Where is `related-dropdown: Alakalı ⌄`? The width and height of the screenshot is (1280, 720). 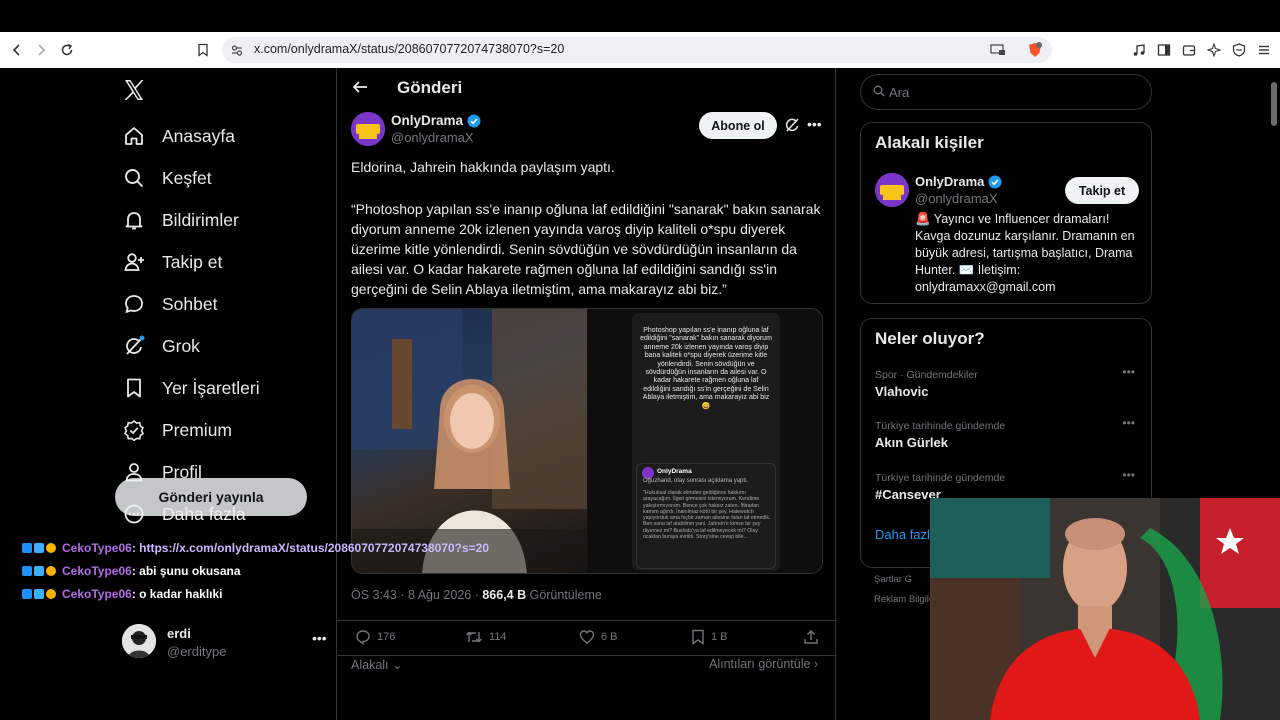 related-dropdown: Alakalı ⌄ is located at coordinates (376, 664).